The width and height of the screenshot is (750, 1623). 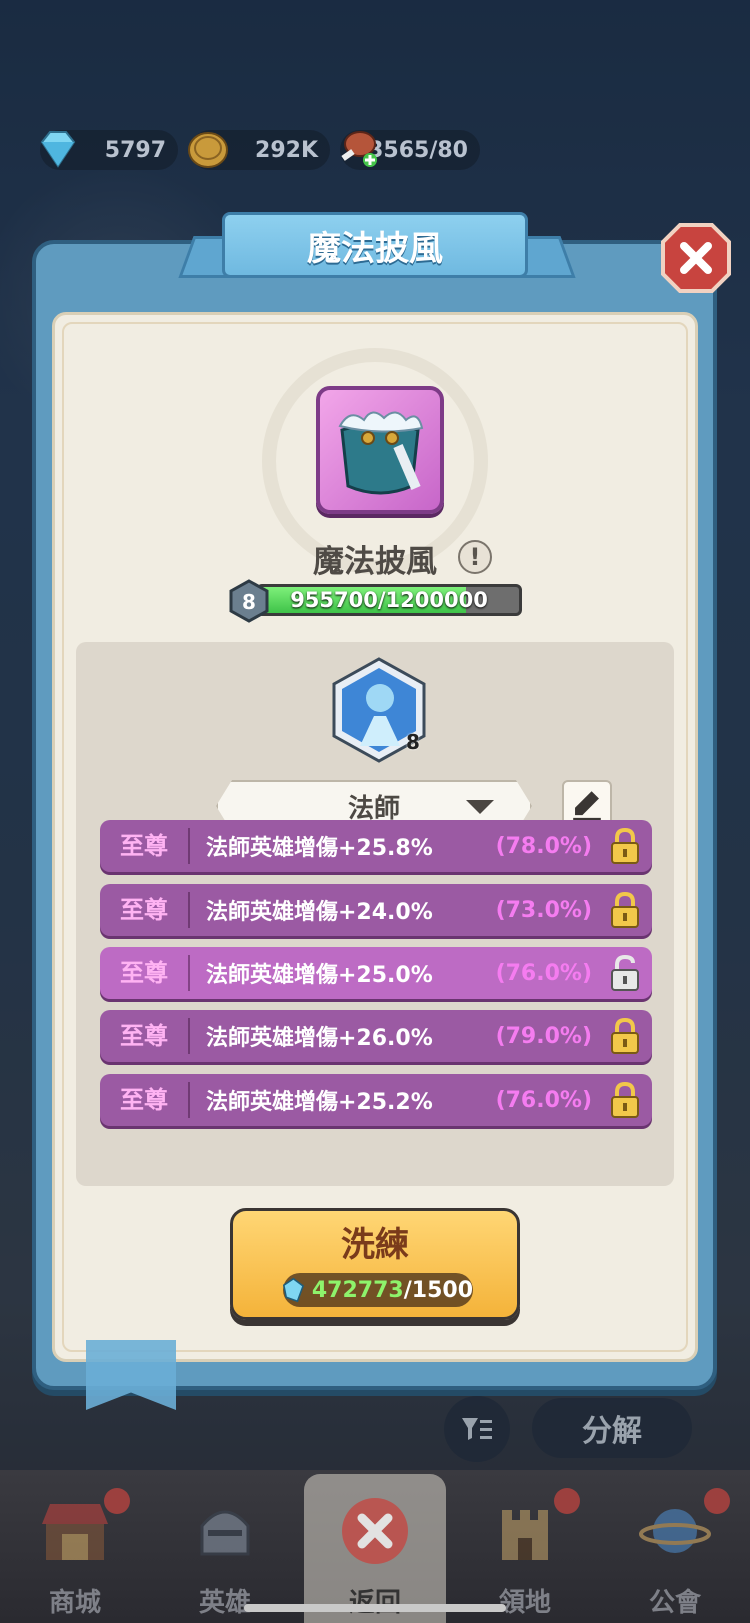 I want to click on coin-counter: 292K, so click(x=259, y=150).